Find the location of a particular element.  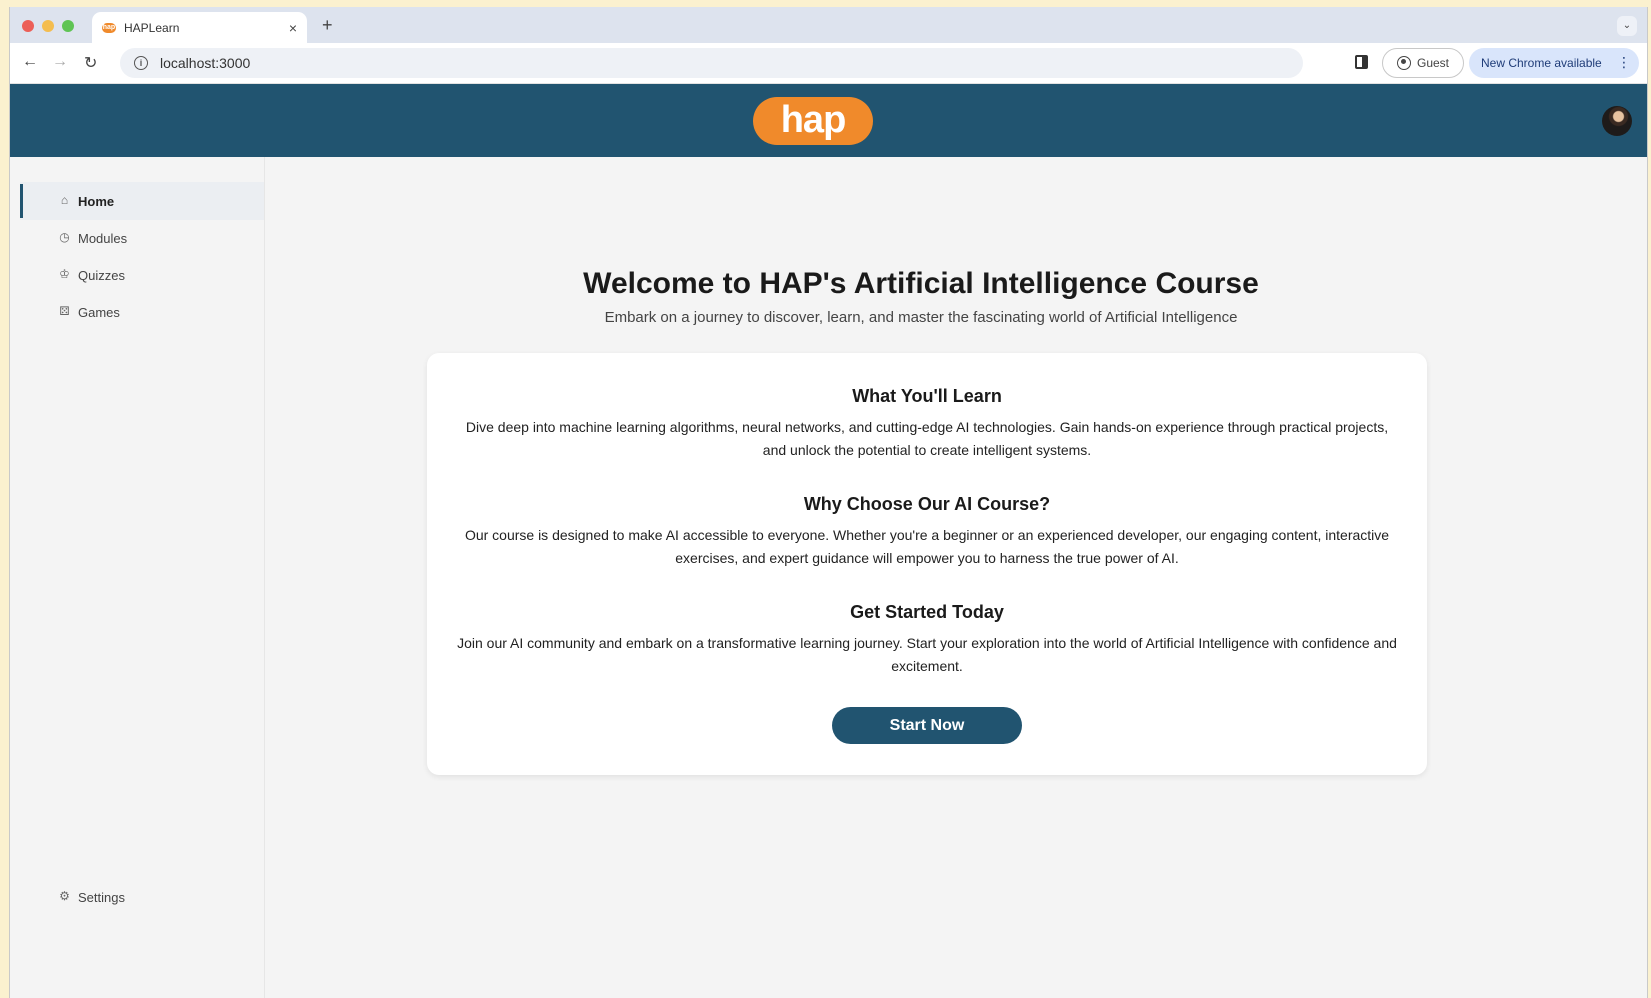

close-window-button is located at coordinates (28, 26).